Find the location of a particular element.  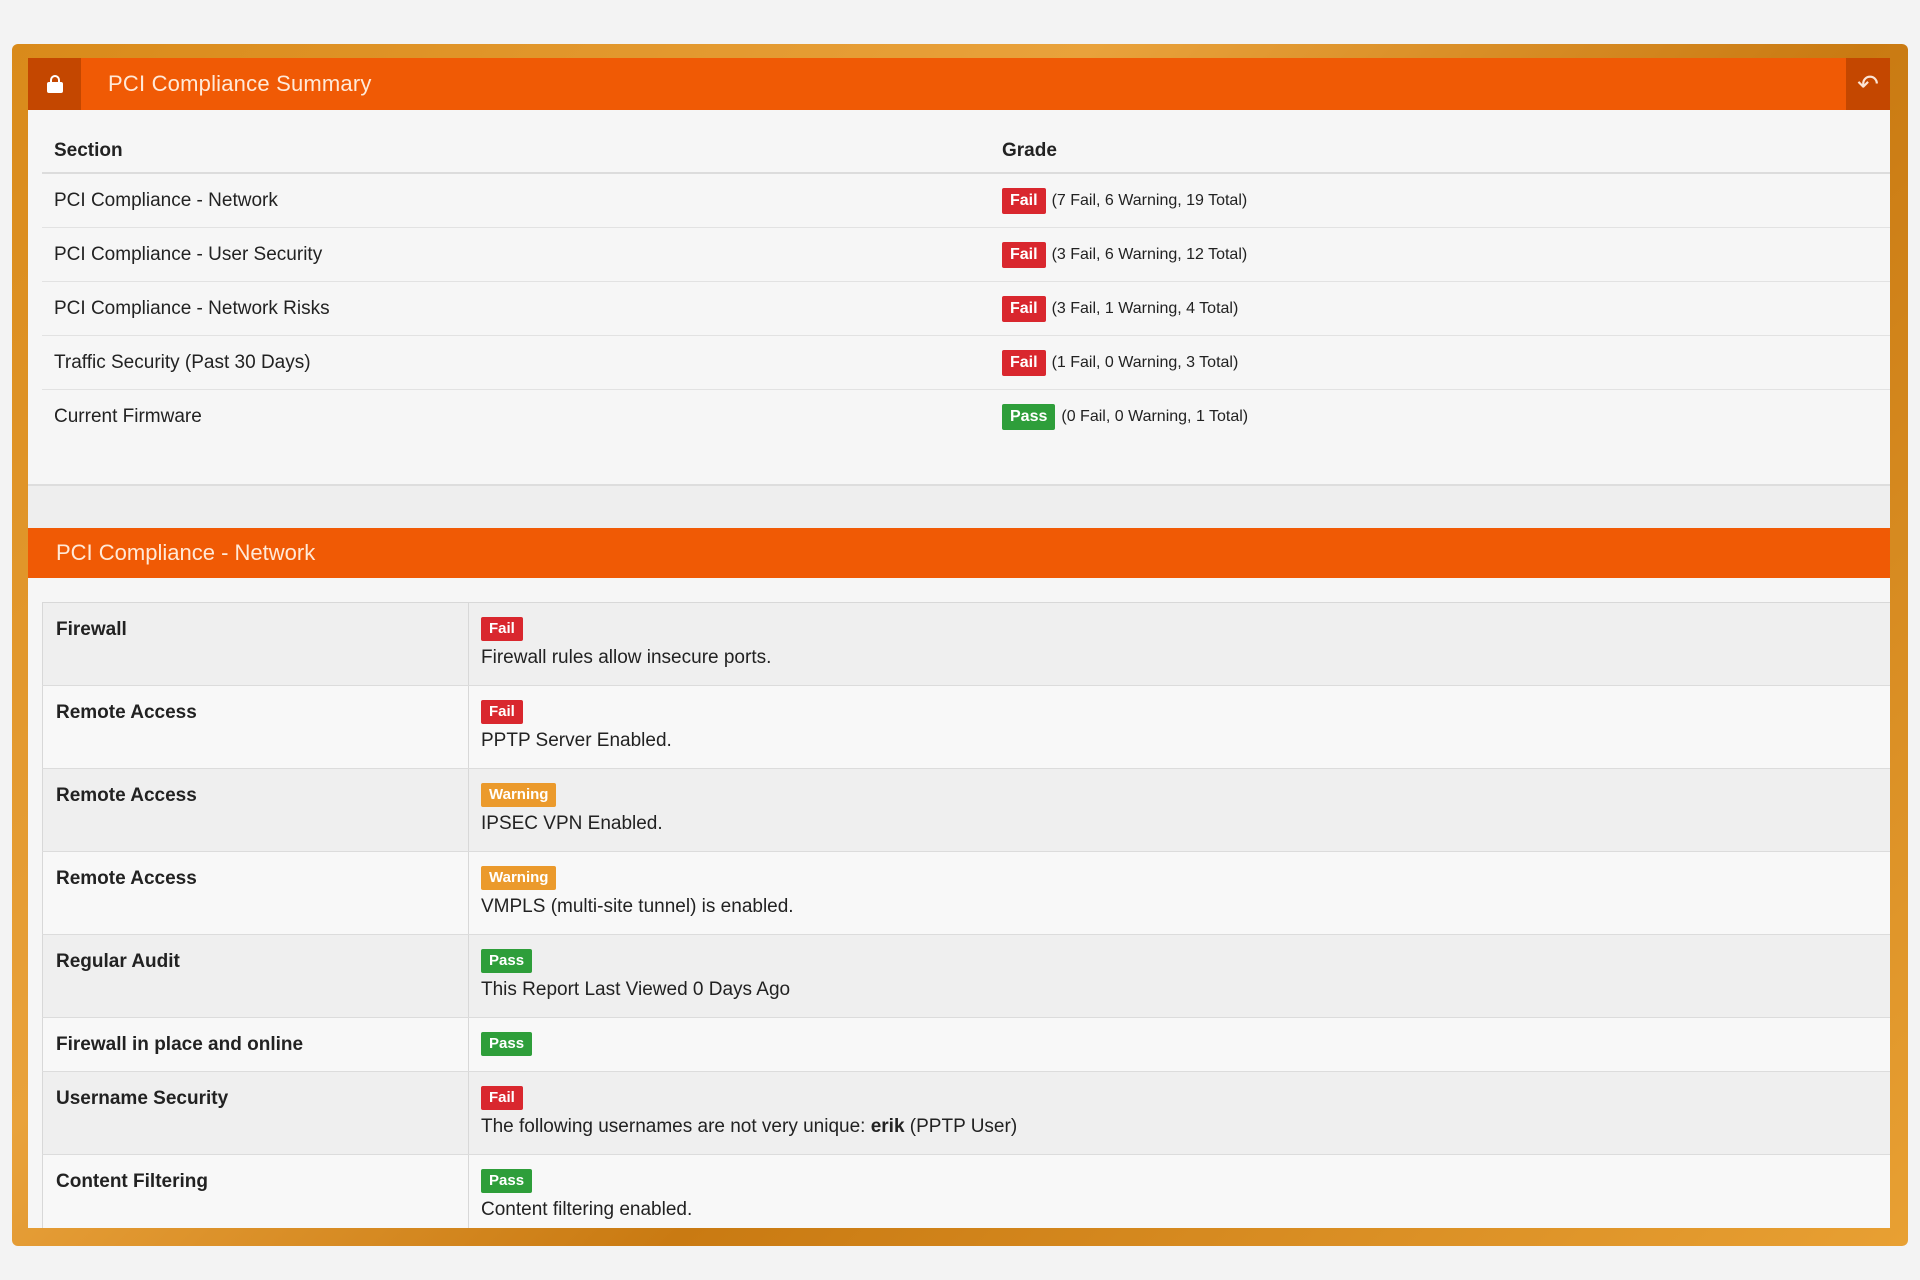

header-bar: PCI Compliance Summary ↶ is located at coordinates (959, 84).